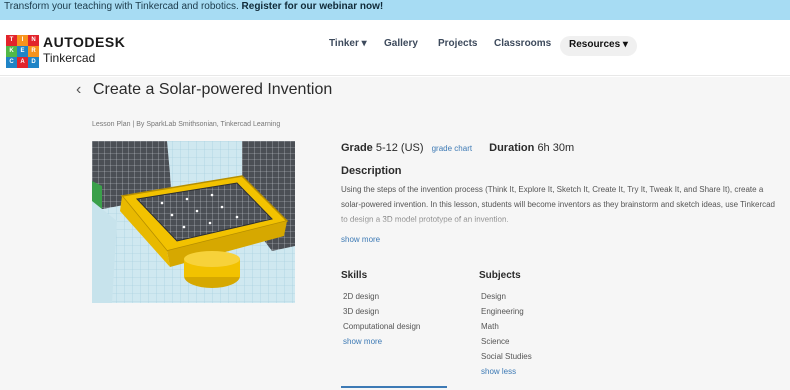 The height and width of the screenshot is (390, 790). I want to click on nav-resources: Resources ▾, so click(598, 46).